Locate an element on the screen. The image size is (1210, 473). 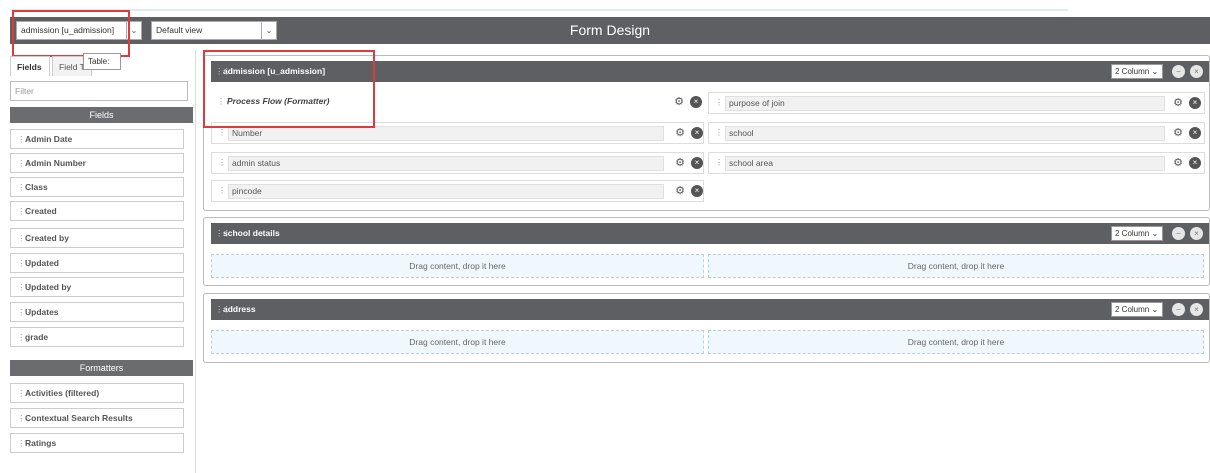
top-divider is located at coordinates (539, 10).